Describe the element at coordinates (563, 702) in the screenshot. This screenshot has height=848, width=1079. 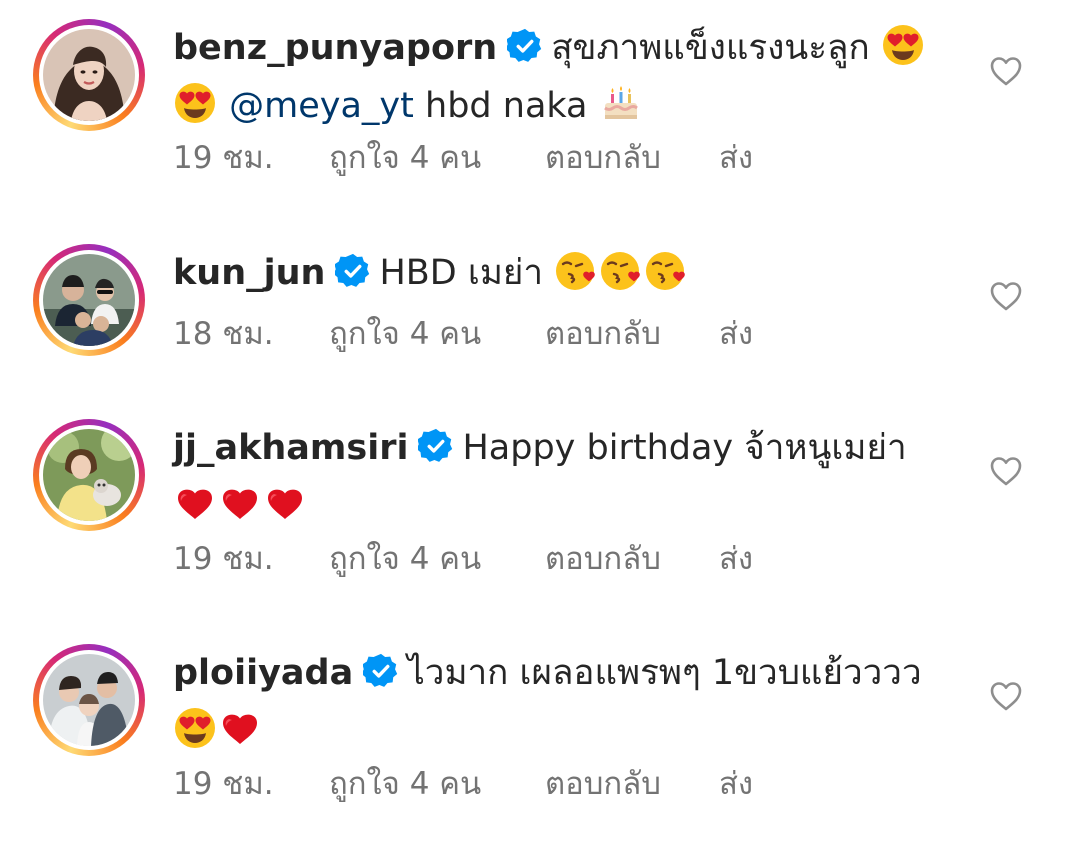
I see `comment-body: ploiiyada ไวมาก เผลอแพรพๆ 1ขวบแย้วววว` at that location.